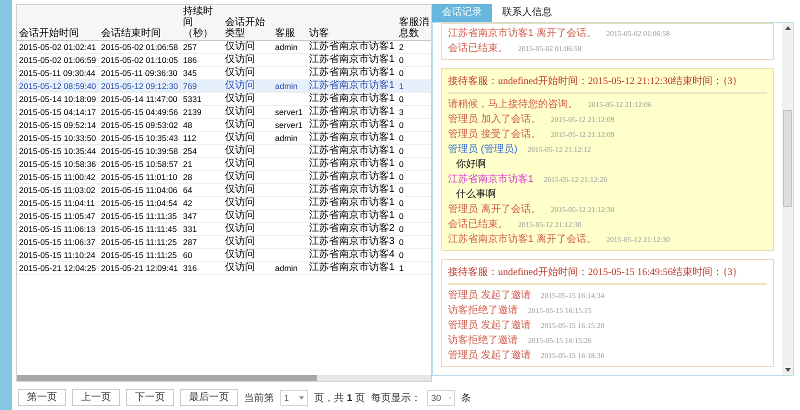 The height and width of the screenshot is (410, 800). Describe the element at coordinates (202, 60) in the screenshot. I see `table-cell: 186` at that location.